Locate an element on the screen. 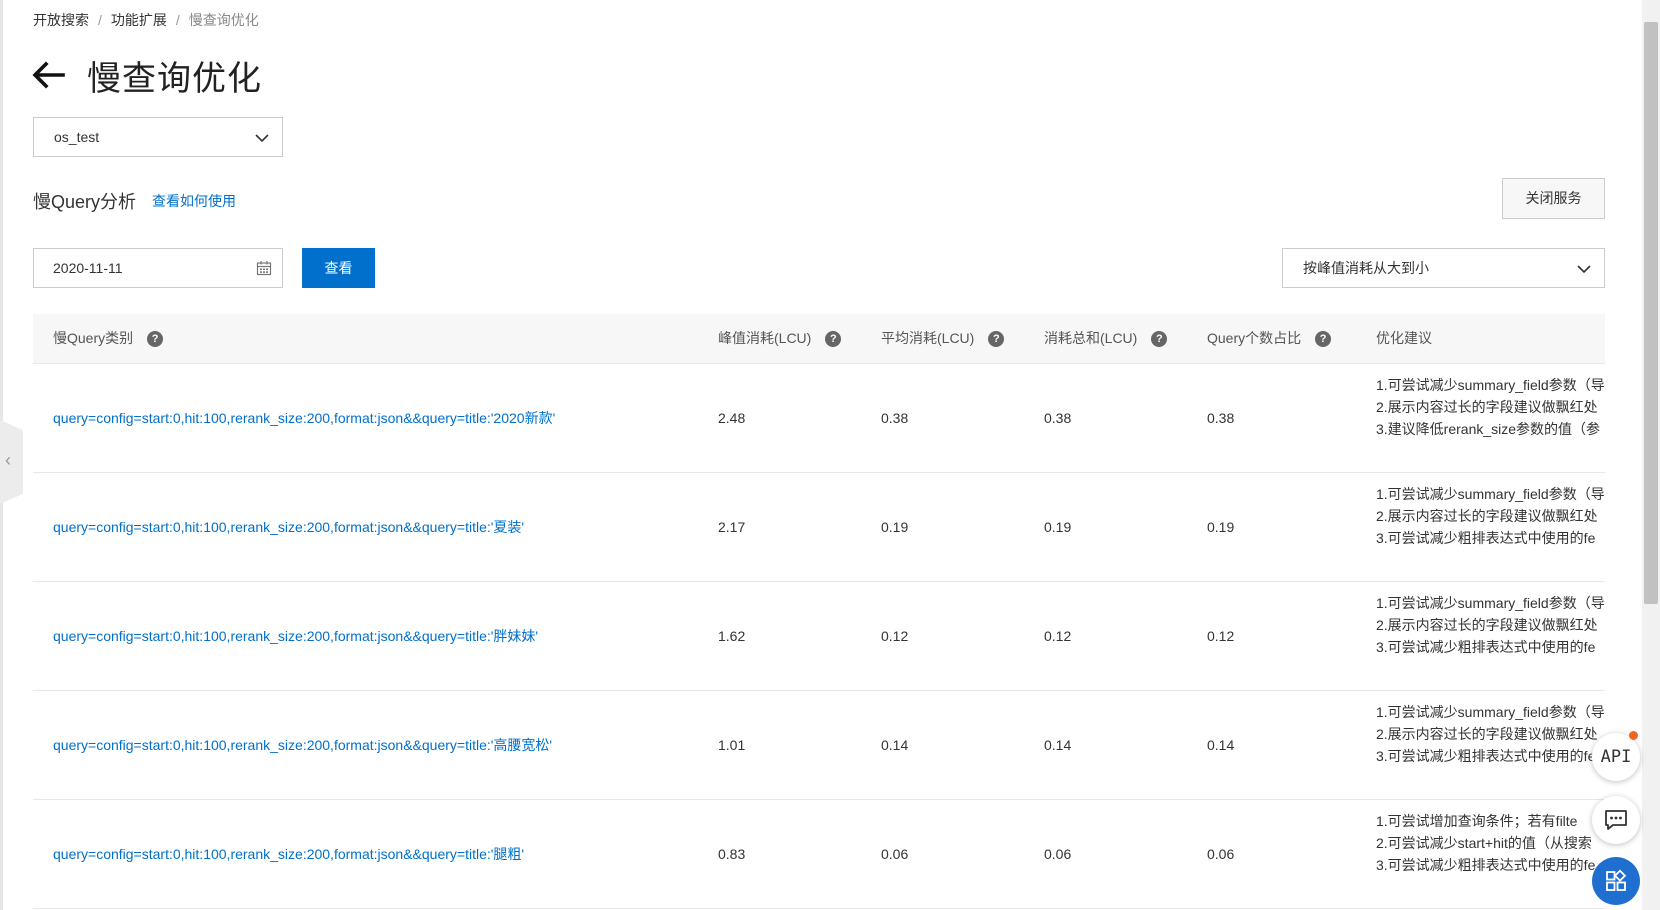 The image size is (1660, 910). cell-total: 0.06 is located at coordinates (1058, 854).